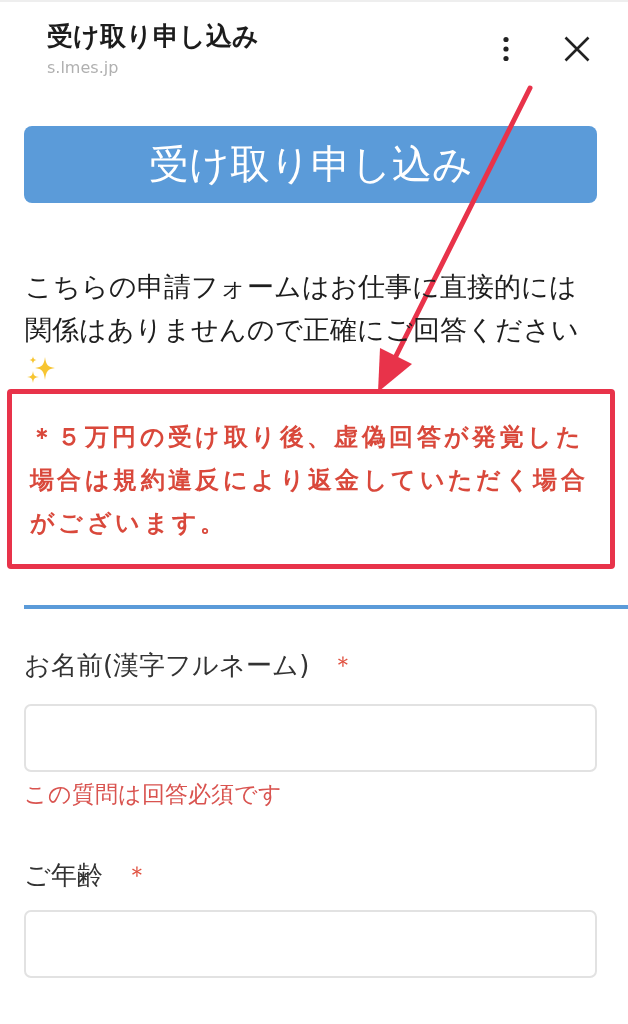  What do you see at coordinates (506, 49) in the screenshot?
I see `more-options-icon` at bounding box center [506, 49].